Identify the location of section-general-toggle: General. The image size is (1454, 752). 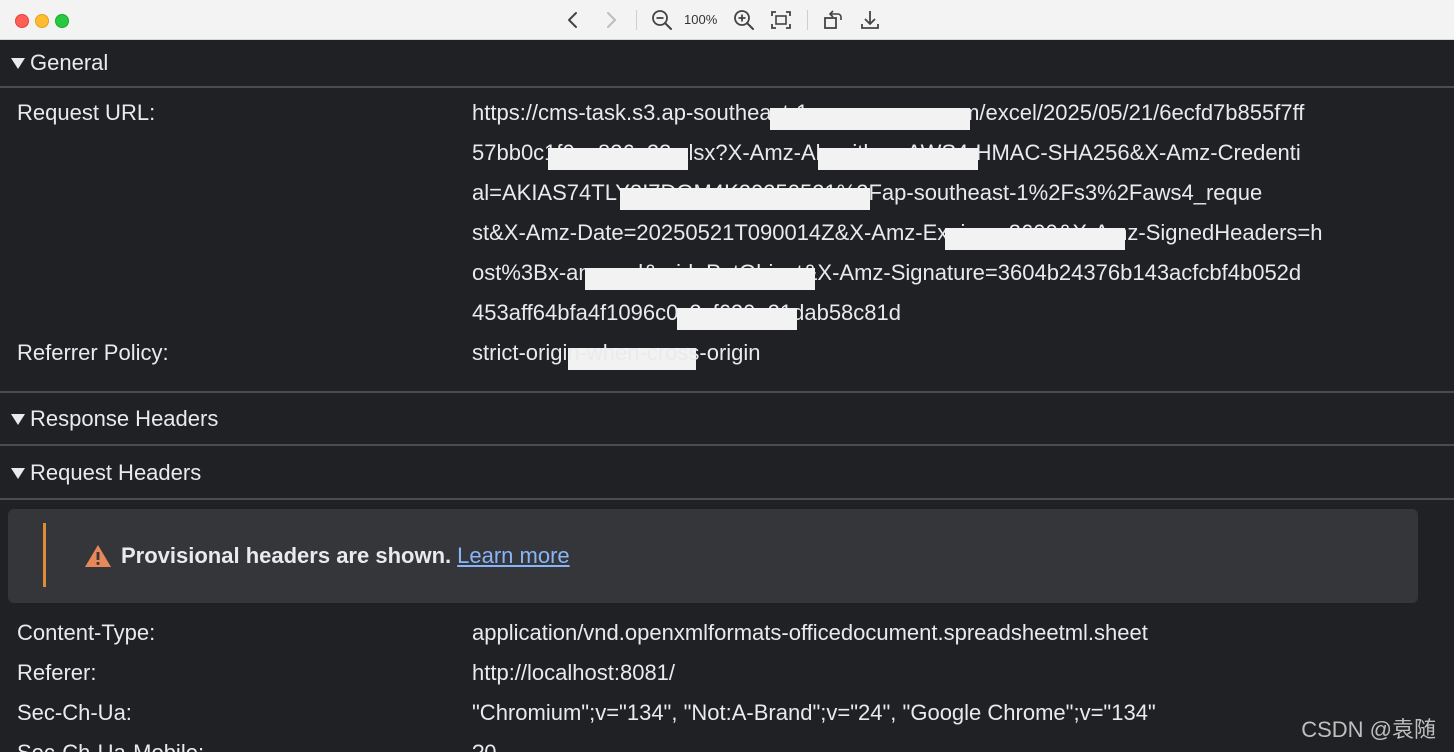
(727, 63).